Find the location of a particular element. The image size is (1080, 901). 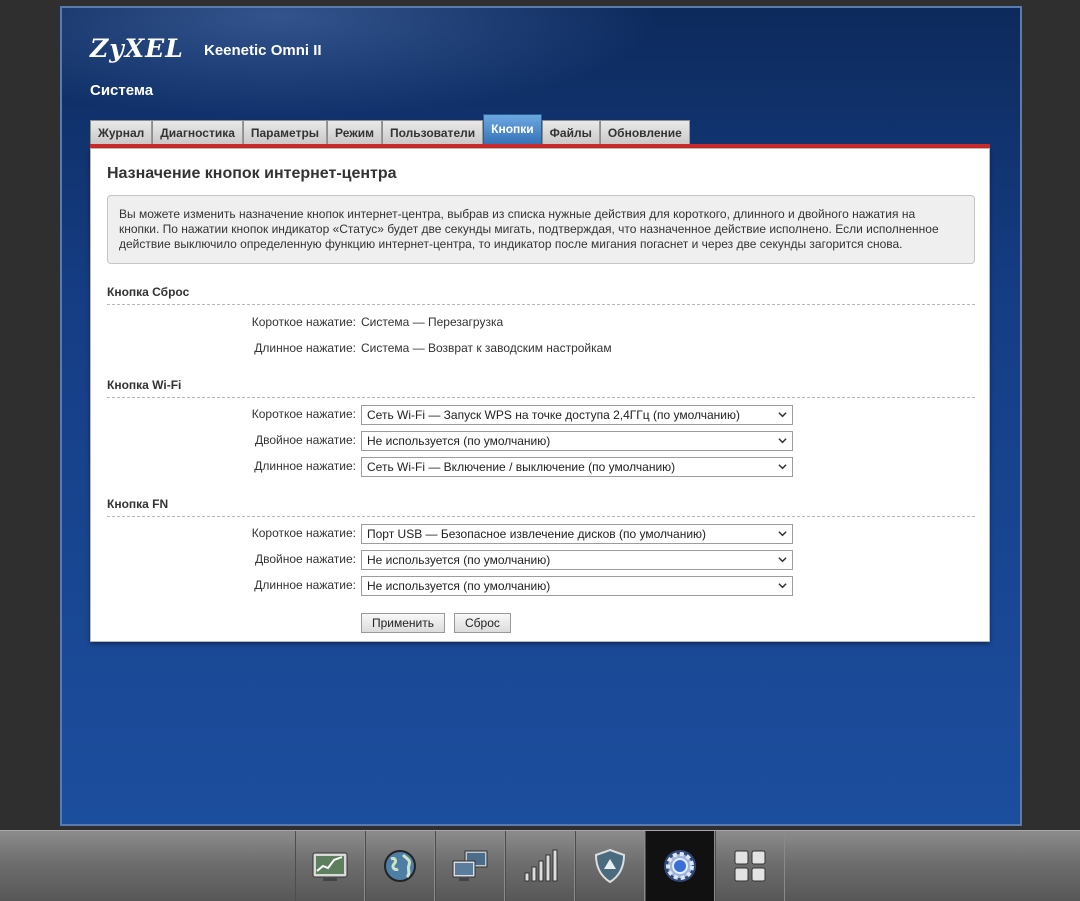

signal-bars-icon is located at coordinates (541, 865).